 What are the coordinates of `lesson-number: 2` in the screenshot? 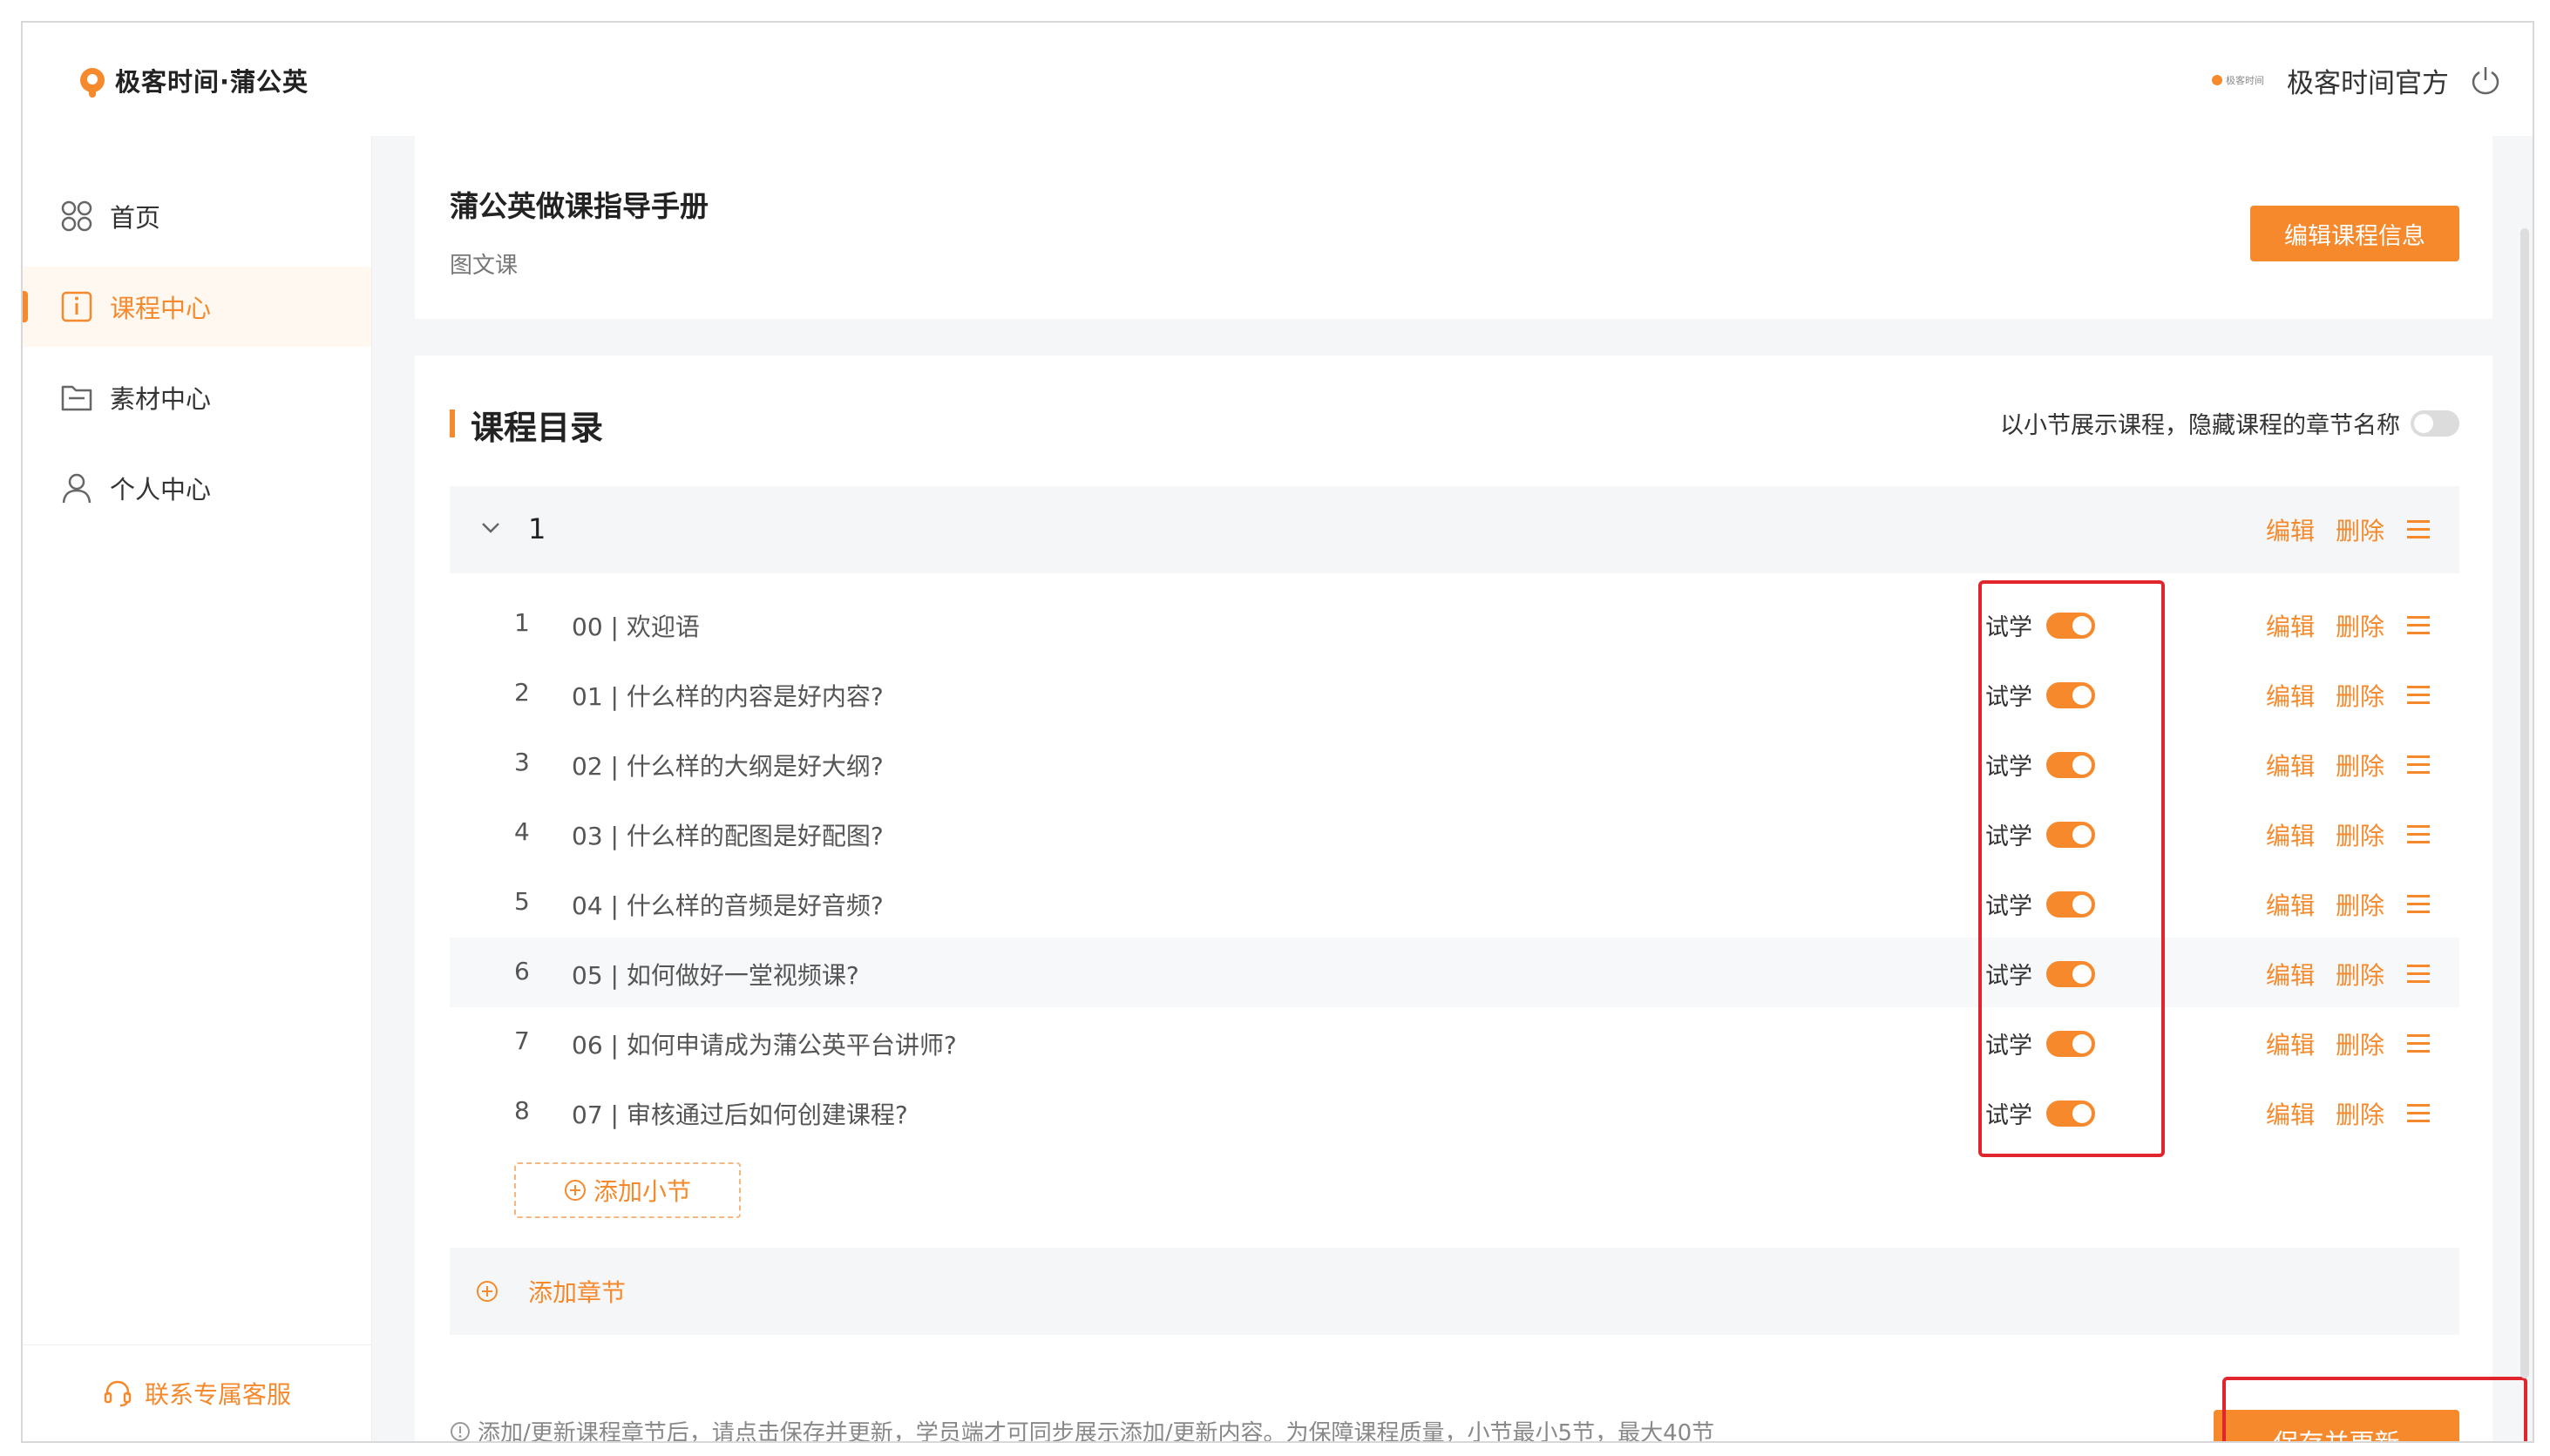 It's located at (522, 692).